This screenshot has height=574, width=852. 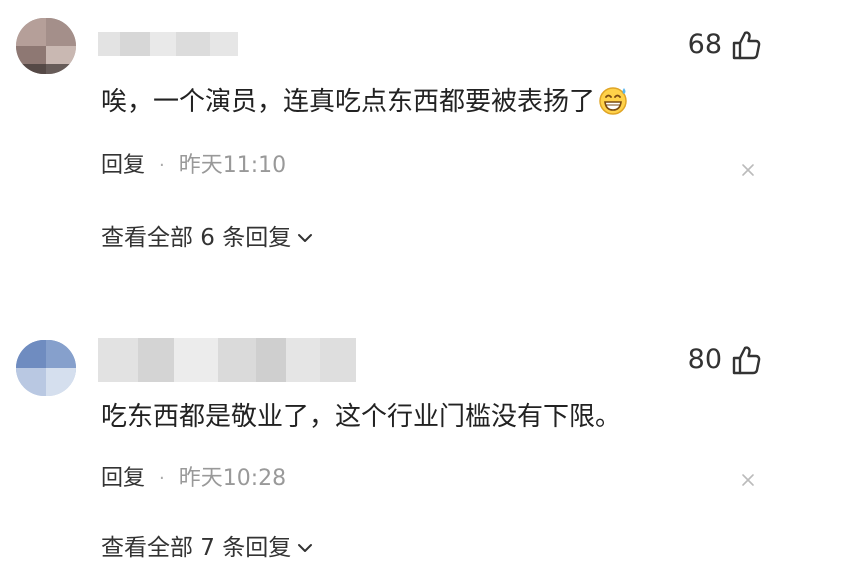 I want to click on like-count: 68, so click(x=704, y=44).